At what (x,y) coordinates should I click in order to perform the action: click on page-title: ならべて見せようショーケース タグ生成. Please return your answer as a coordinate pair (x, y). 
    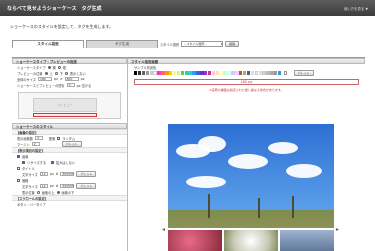
    Looking at the image, I should click on (54, 8).